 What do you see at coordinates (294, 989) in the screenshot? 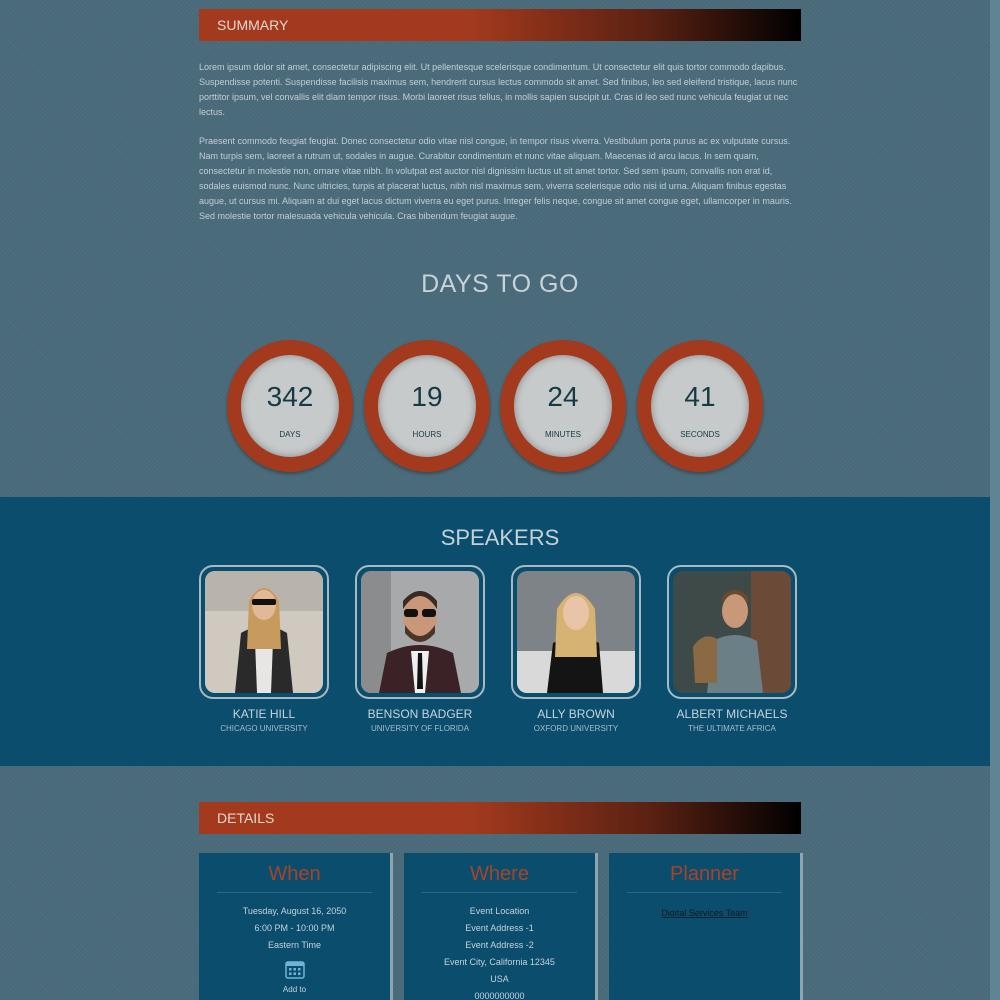
I see `add-to-calendar-link: Add to` at bounding box center [294, 989].